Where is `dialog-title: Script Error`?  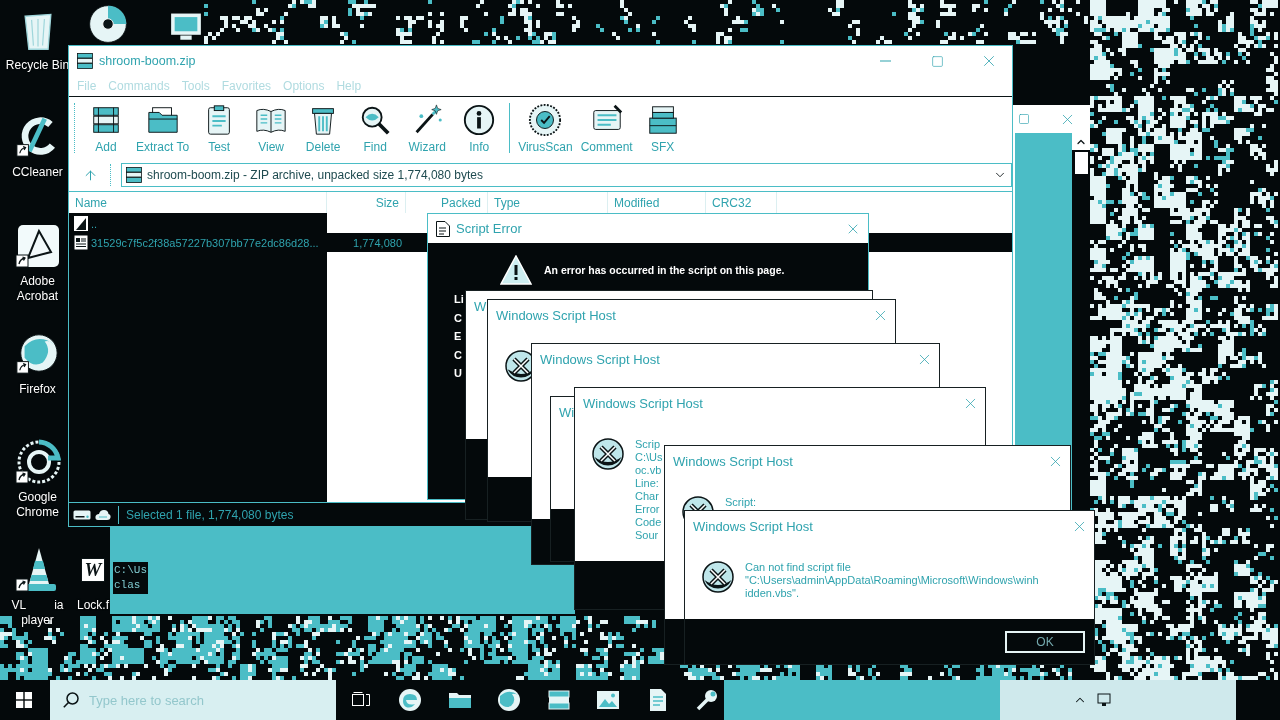
dialog-title: Script Error is located at coordinates (489, 228).